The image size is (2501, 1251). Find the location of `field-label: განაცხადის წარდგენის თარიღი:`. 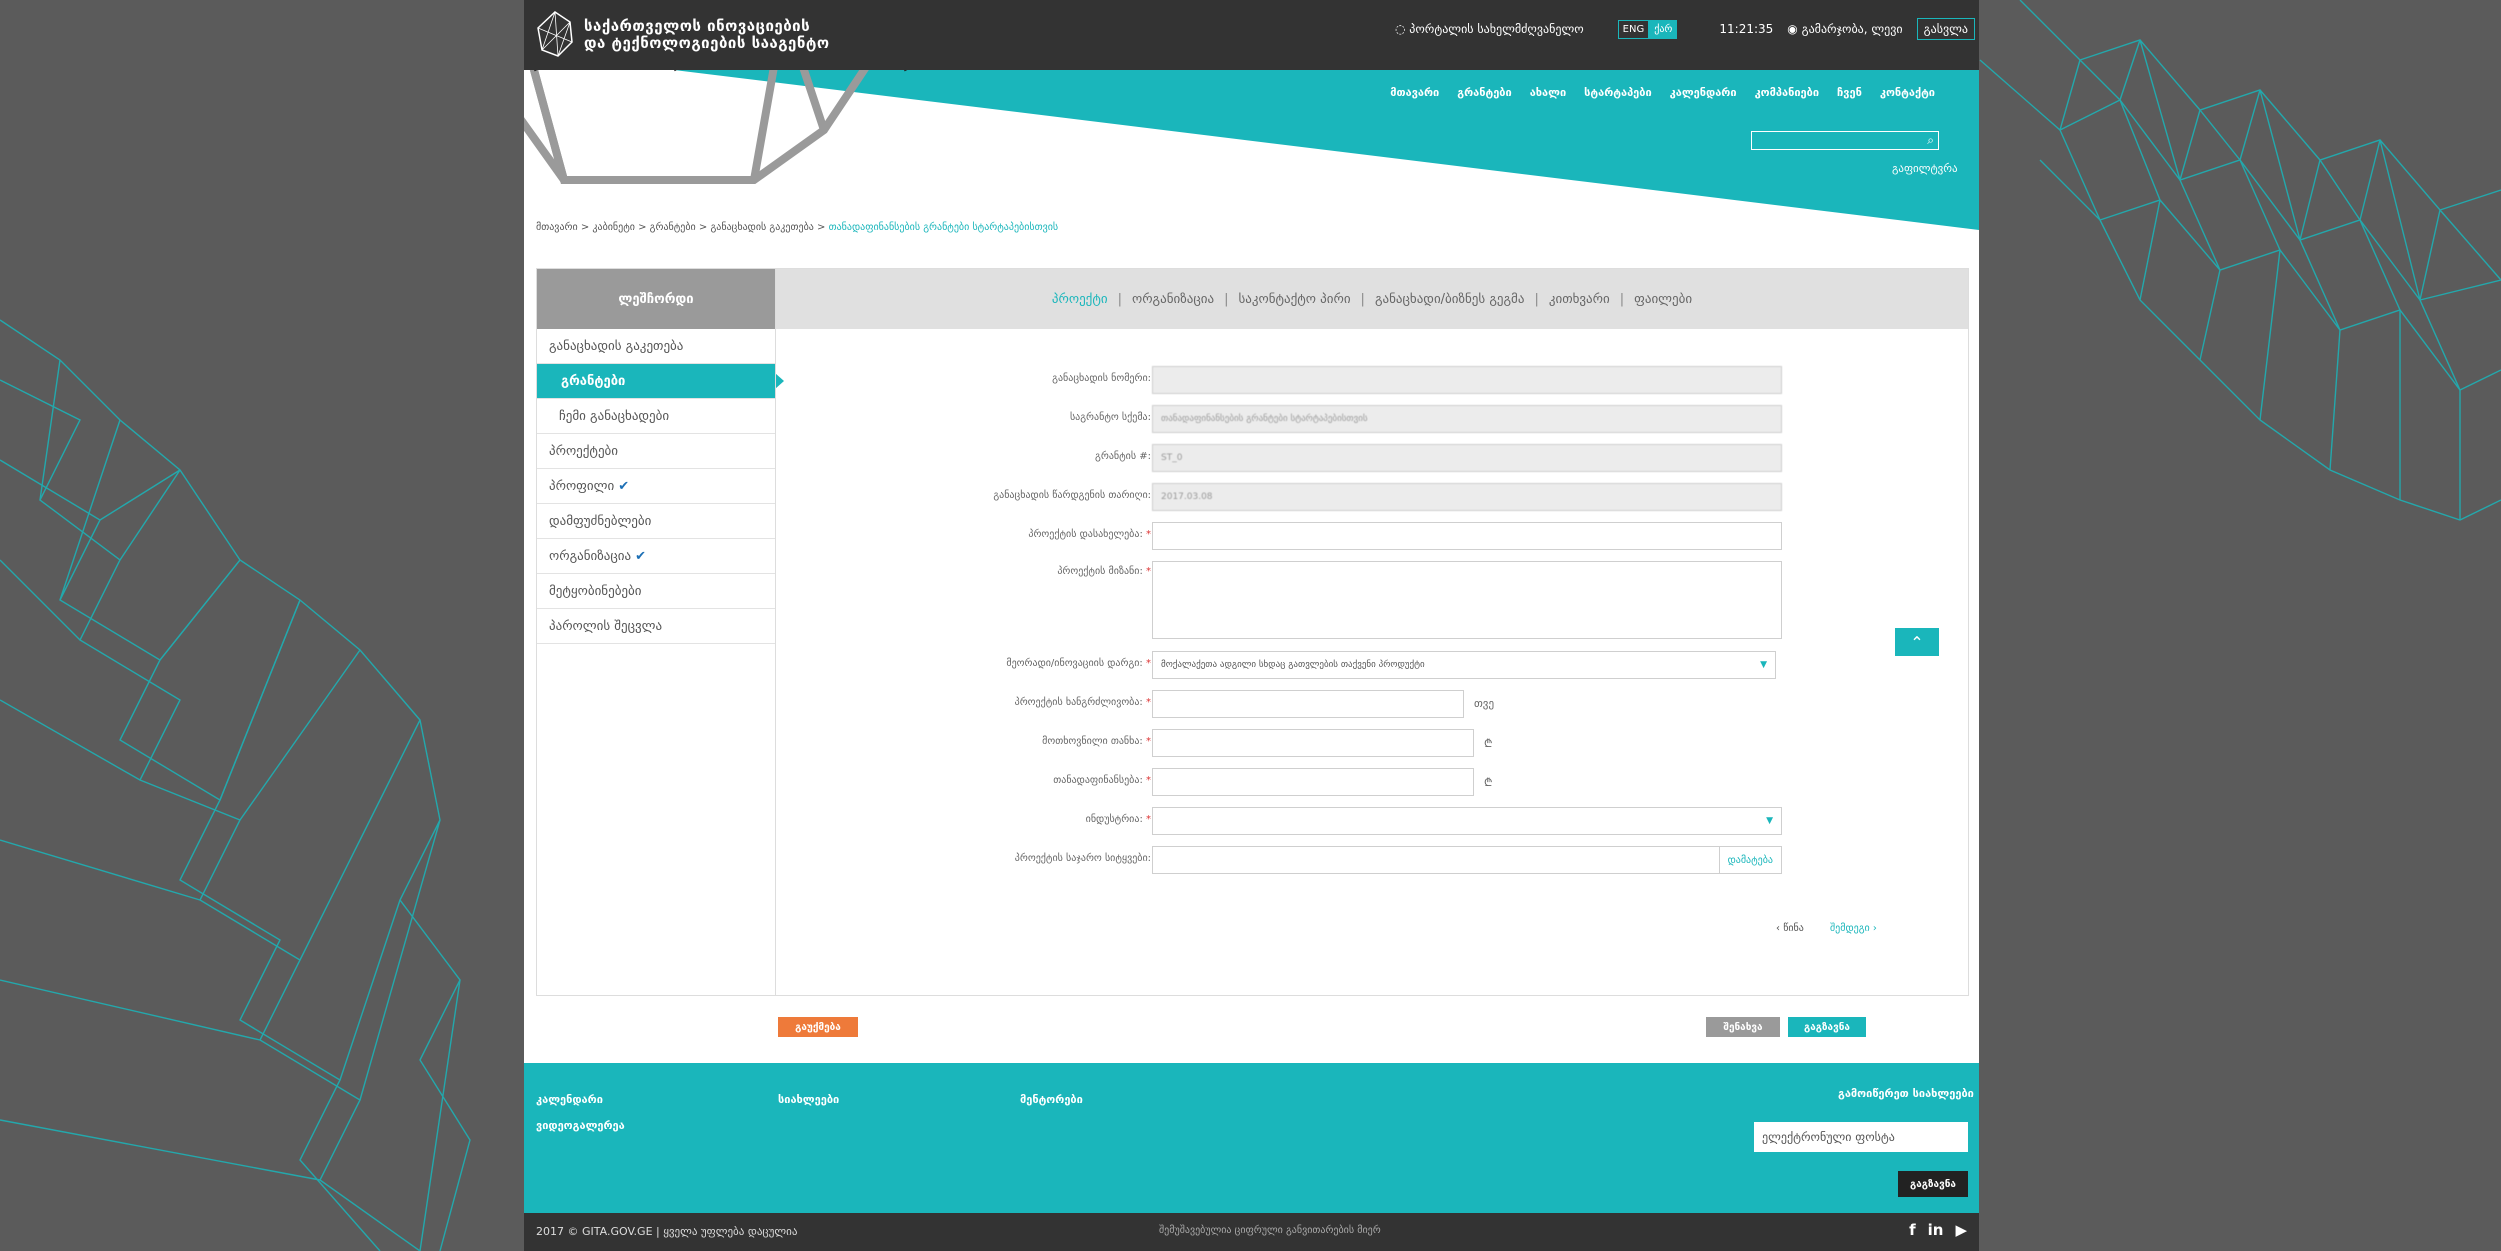

field-label: განაცხადის წარდგენის თარიღი: is located at coordinates (1072, 495).